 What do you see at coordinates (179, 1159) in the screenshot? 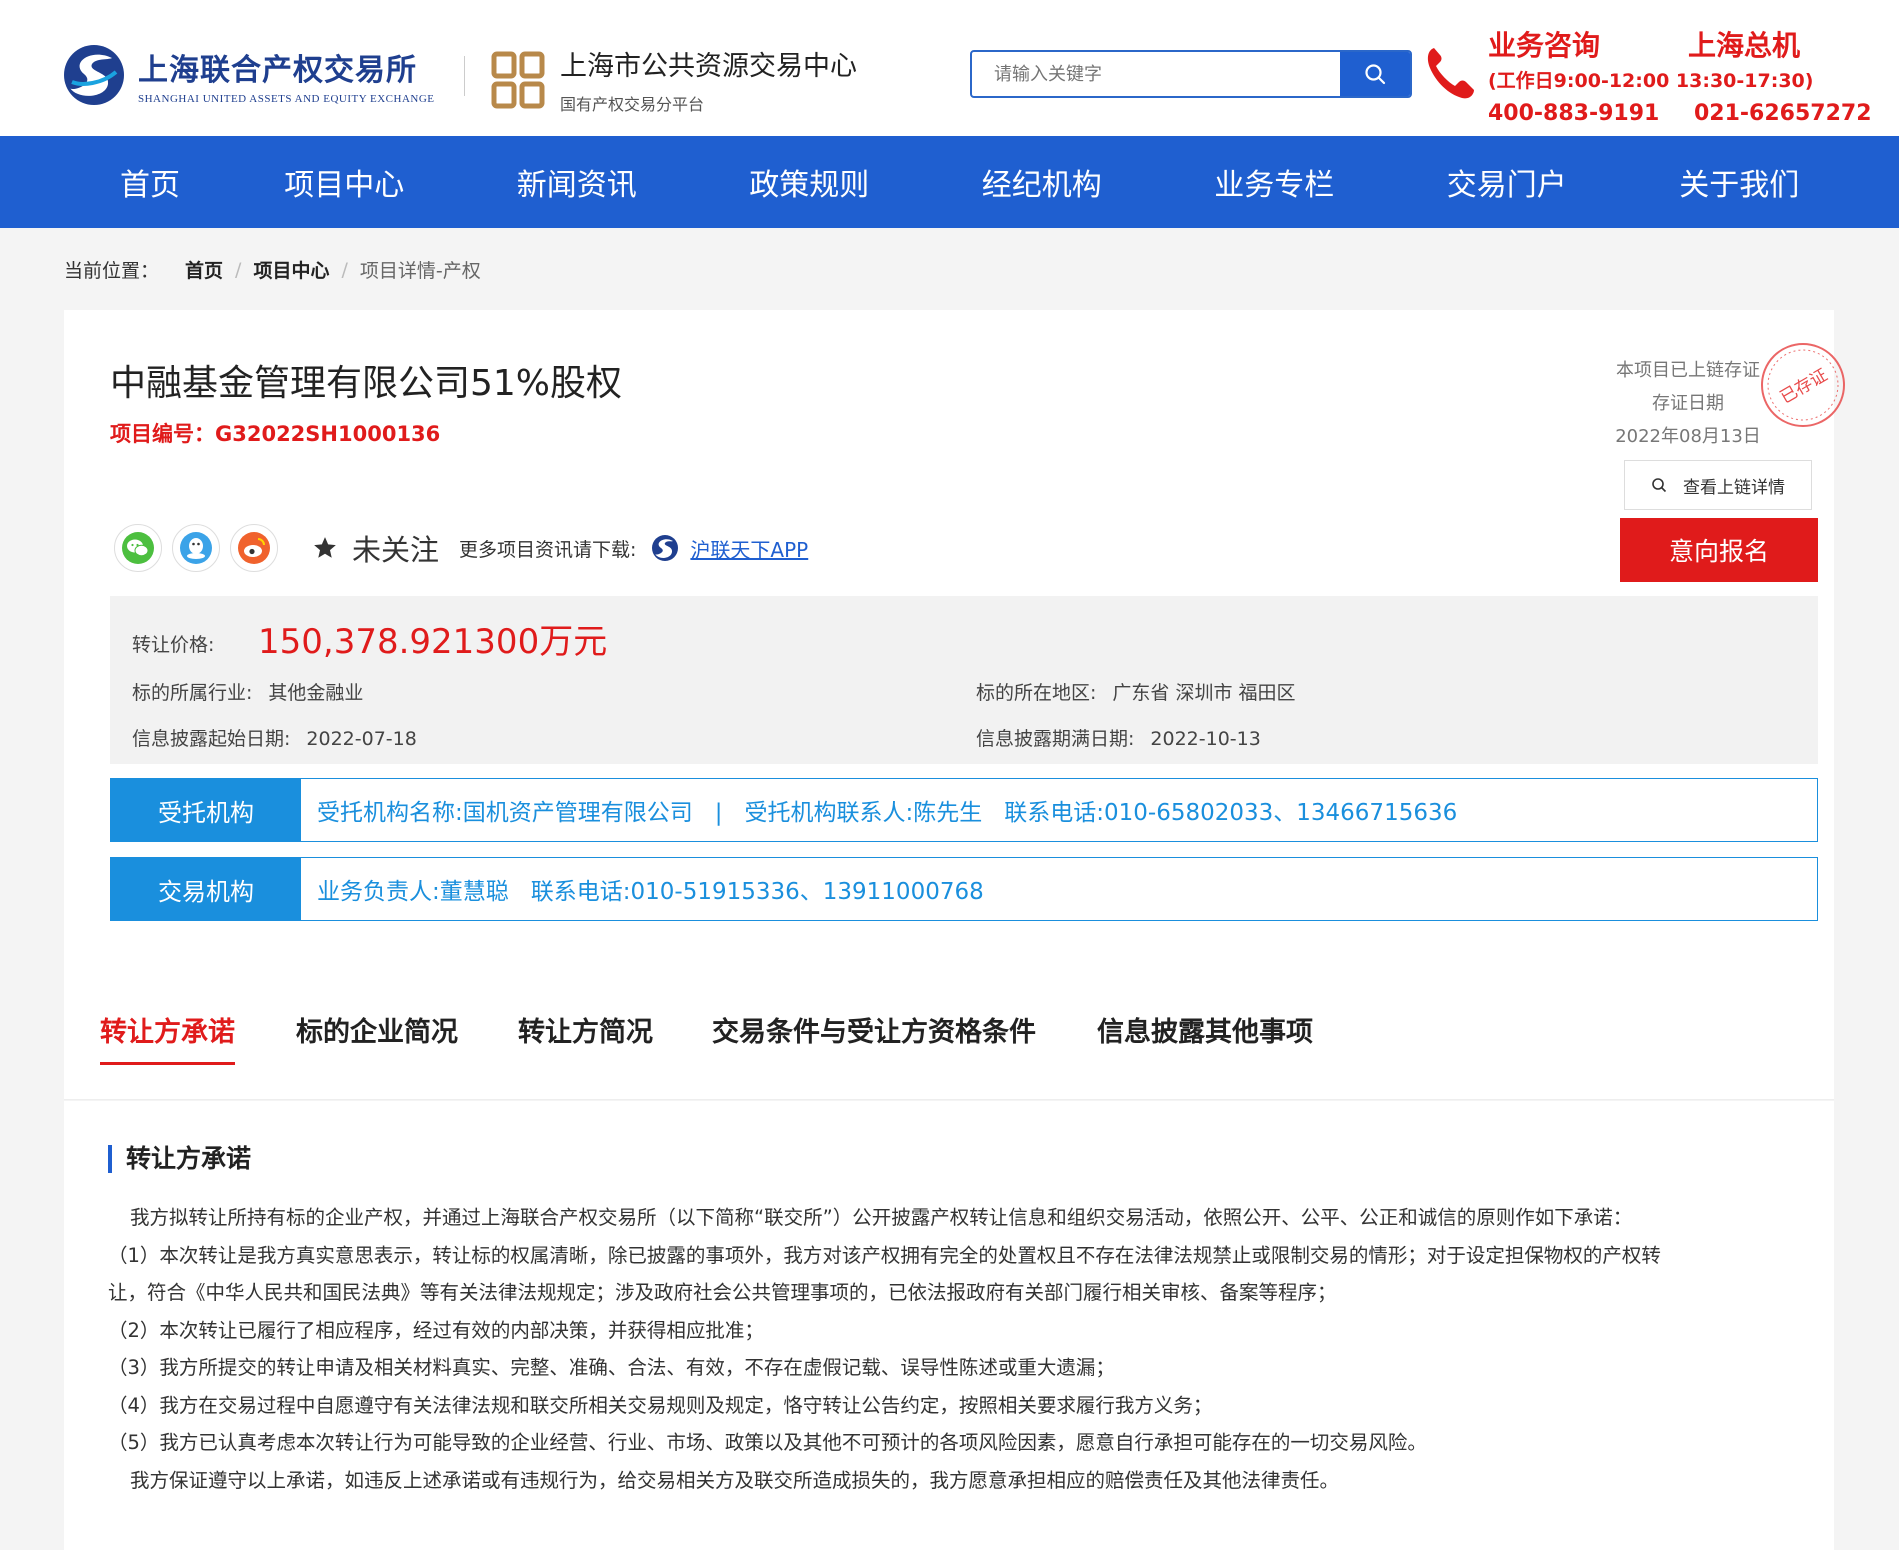
I see `section-title: 转让方承诺` at bounding box center [179, 1159].